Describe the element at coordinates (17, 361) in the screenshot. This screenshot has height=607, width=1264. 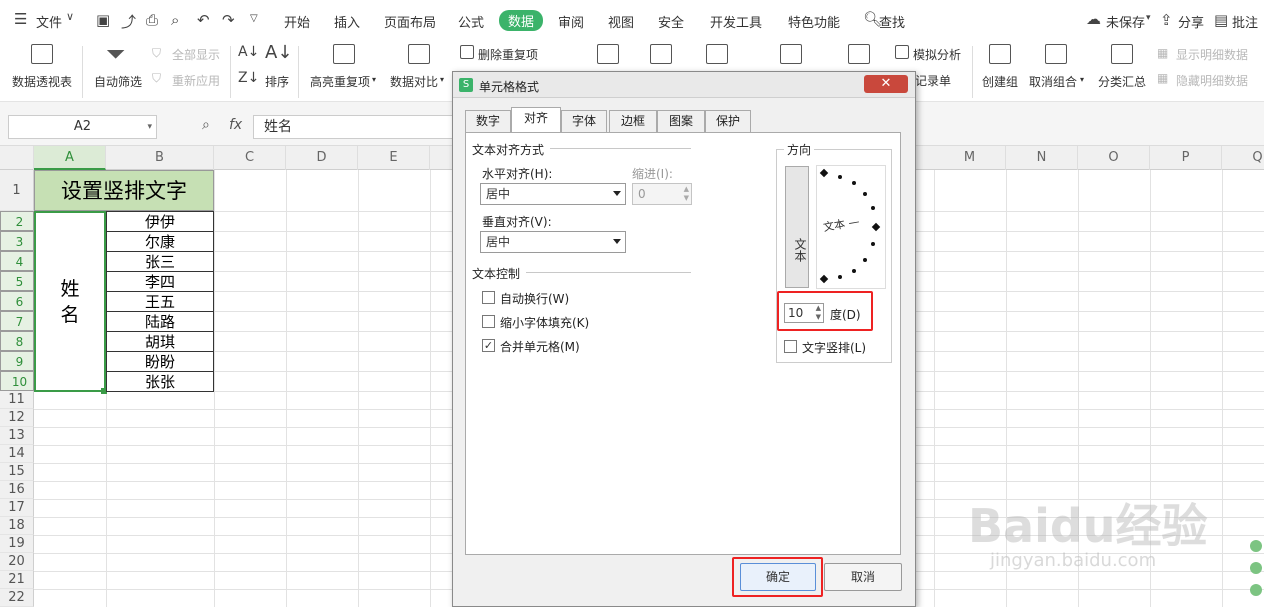
I see `row-header-9: 9` at that location.